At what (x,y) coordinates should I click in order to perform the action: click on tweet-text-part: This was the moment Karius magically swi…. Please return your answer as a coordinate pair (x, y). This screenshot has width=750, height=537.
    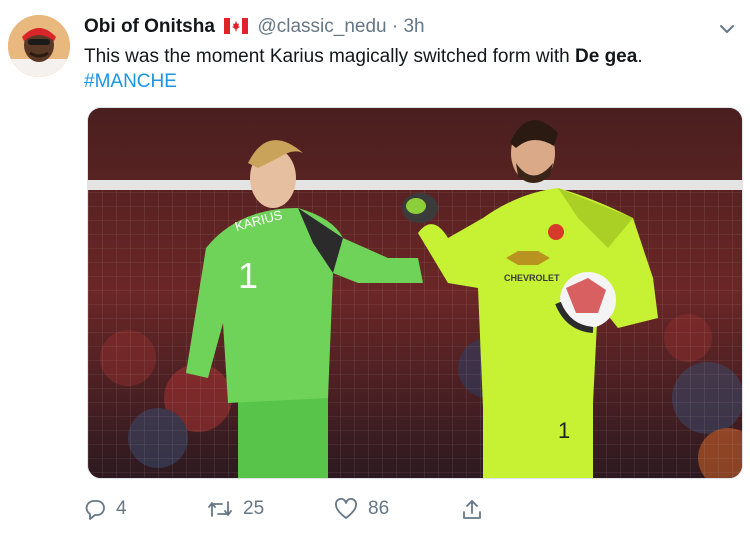
    Looking at the image, I should click on (329, 56).